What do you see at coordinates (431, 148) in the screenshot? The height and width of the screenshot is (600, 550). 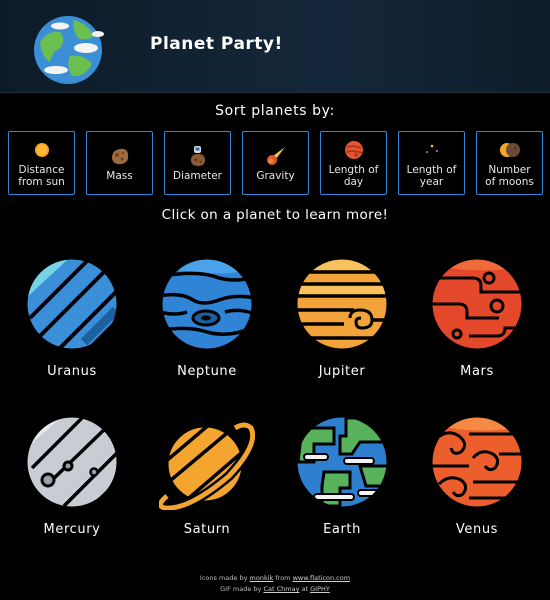 I see `stars-icon` at bounding box center [431, 148].